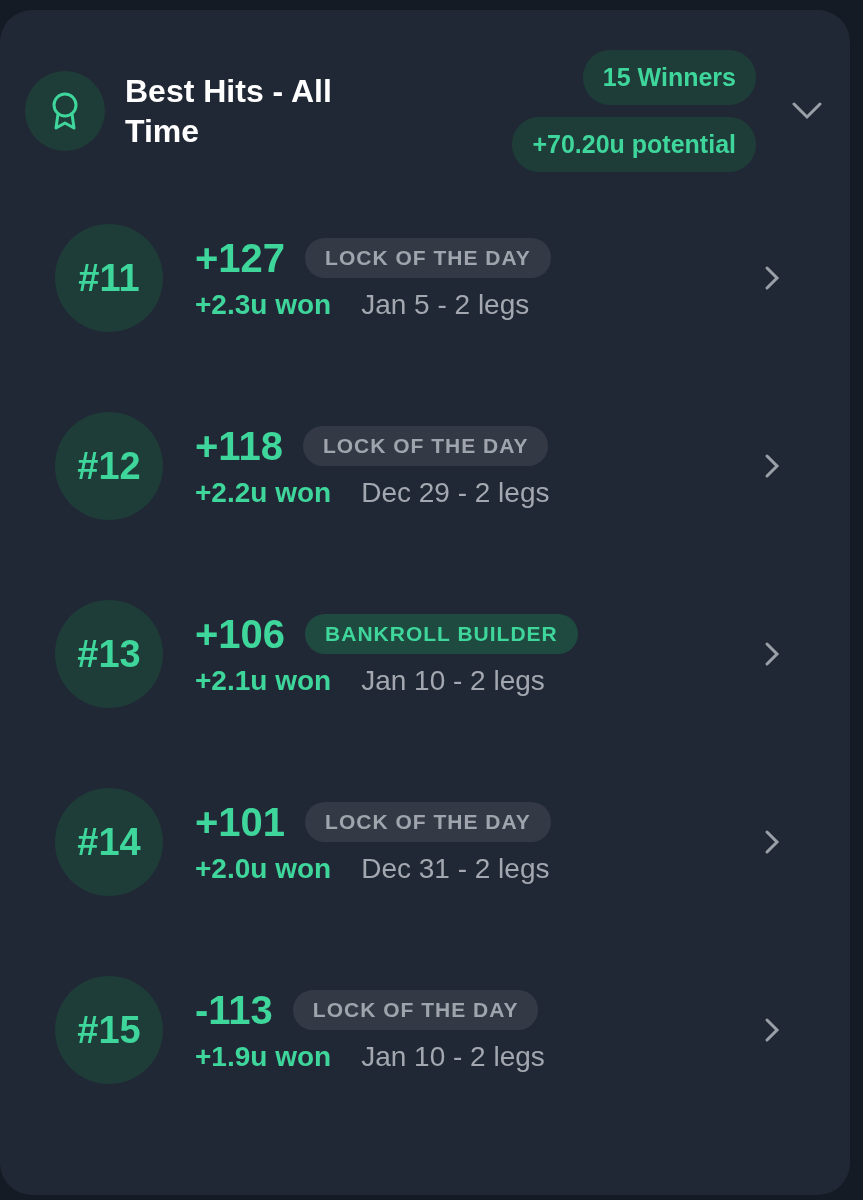  Describe the element at coordinates (669, 77) in the screenshot. I see `summary-pill: 15 Winners` at that location.